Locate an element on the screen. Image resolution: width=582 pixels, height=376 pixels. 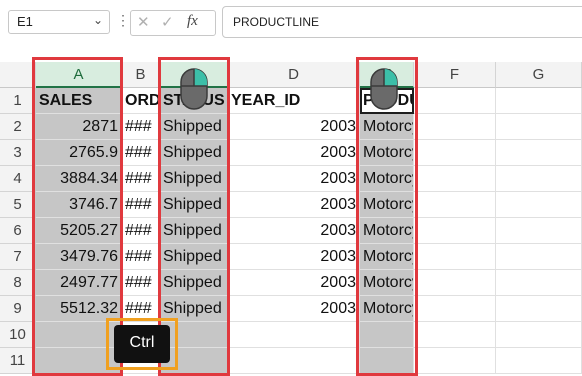
cell-e6: Motorcycles is located at coordinates (387, 231).